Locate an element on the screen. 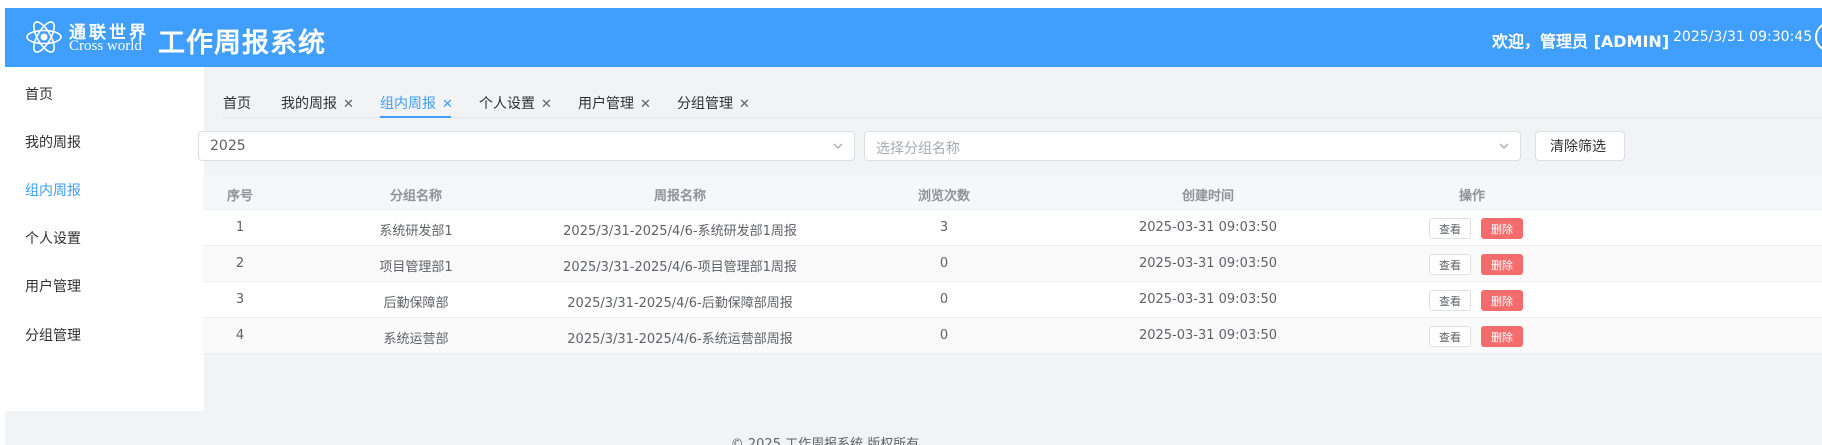 Image resolution: width=1822 pixels, height=445 pixels. sidebar-item-user-management: 用户管理 is located at coordinates (53, 286).